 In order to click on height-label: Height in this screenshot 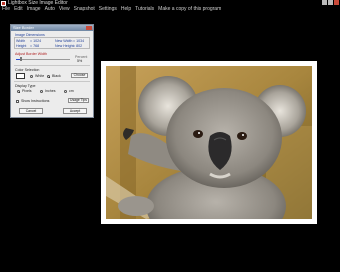, I will do `click(21, 46)`.